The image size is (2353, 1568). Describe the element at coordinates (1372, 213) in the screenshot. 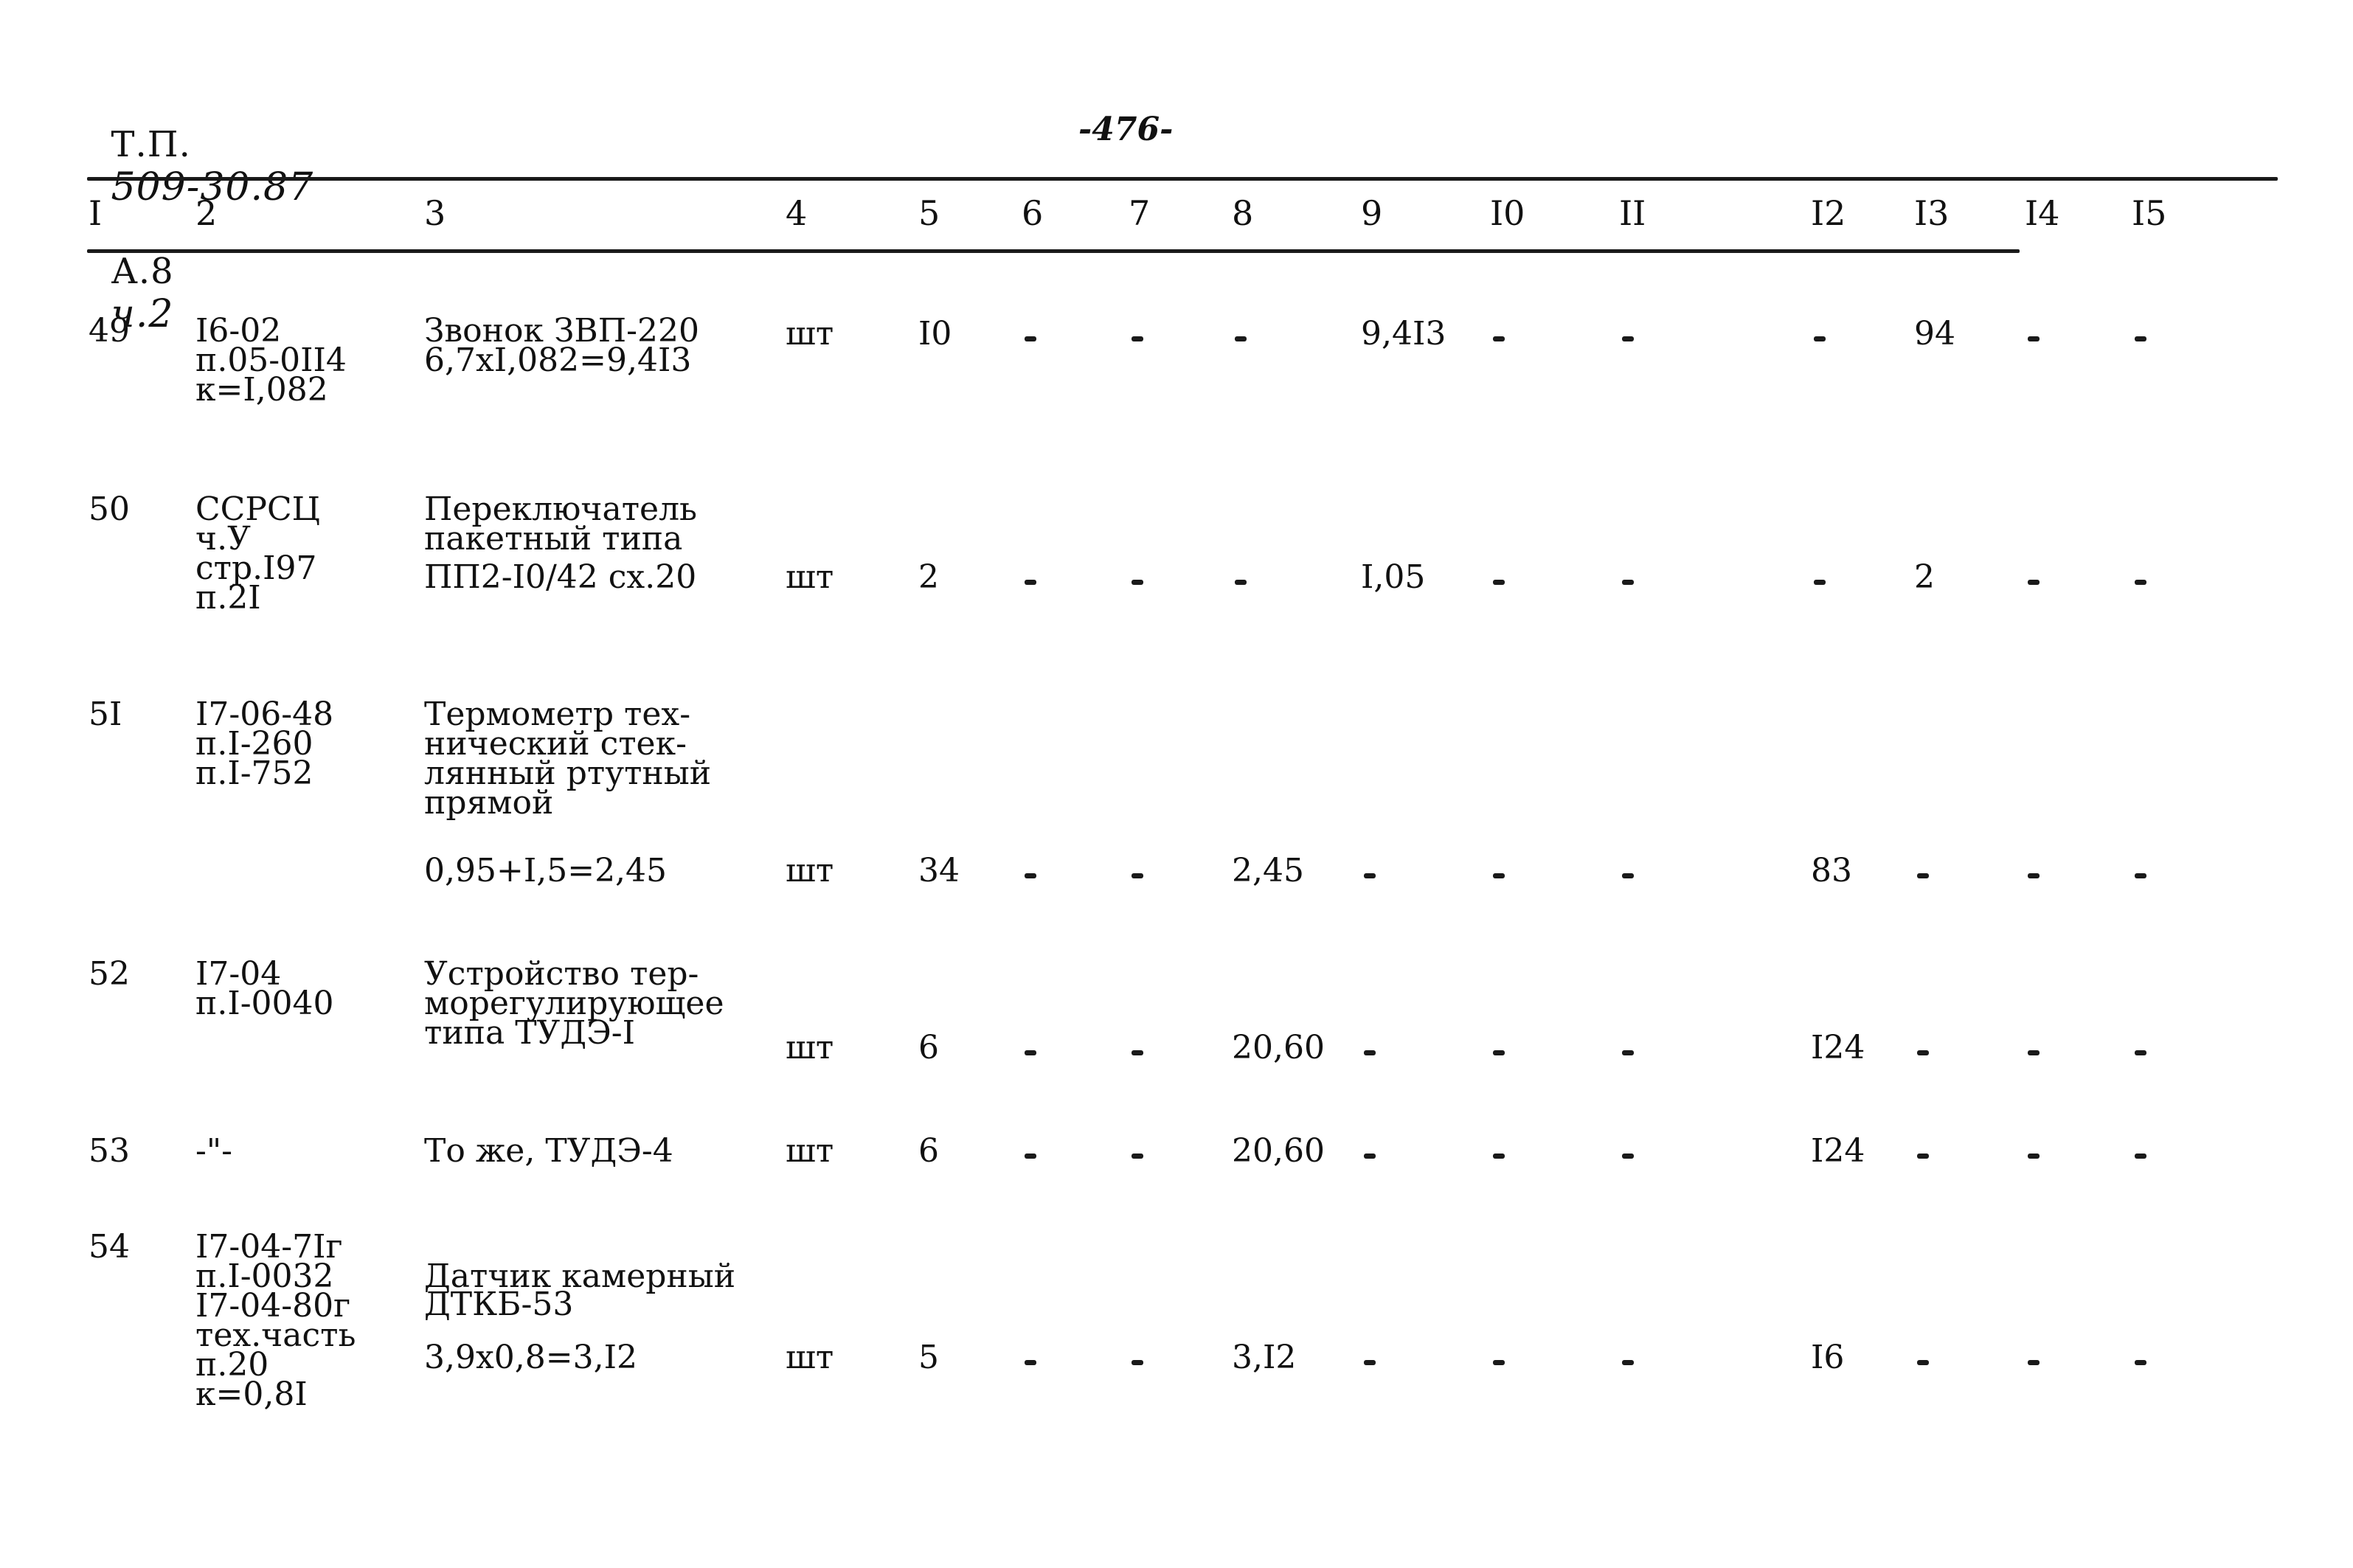

I see `column-header: 9` at that location.